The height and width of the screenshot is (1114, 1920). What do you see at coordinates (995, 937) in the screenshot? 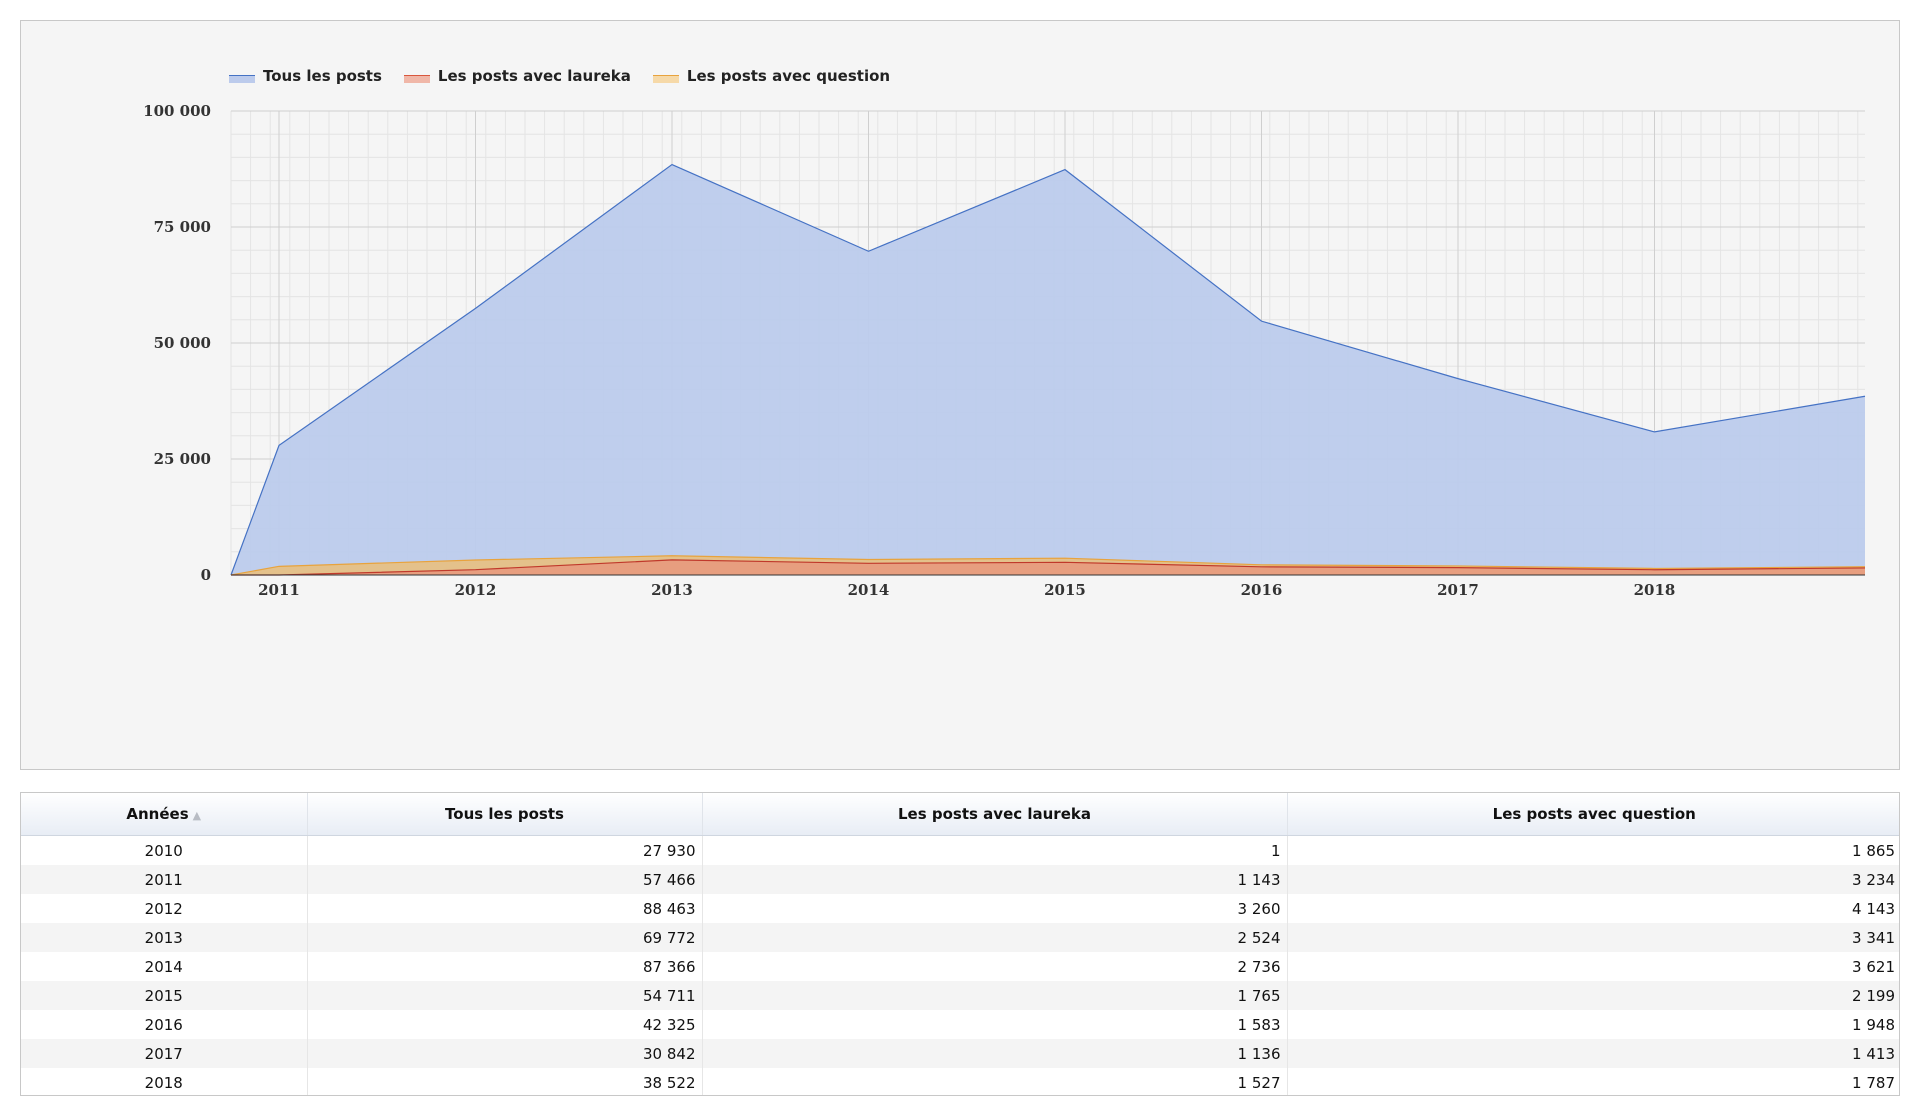
I see `table-cell: 2 524` at bounding box center [995, 937].